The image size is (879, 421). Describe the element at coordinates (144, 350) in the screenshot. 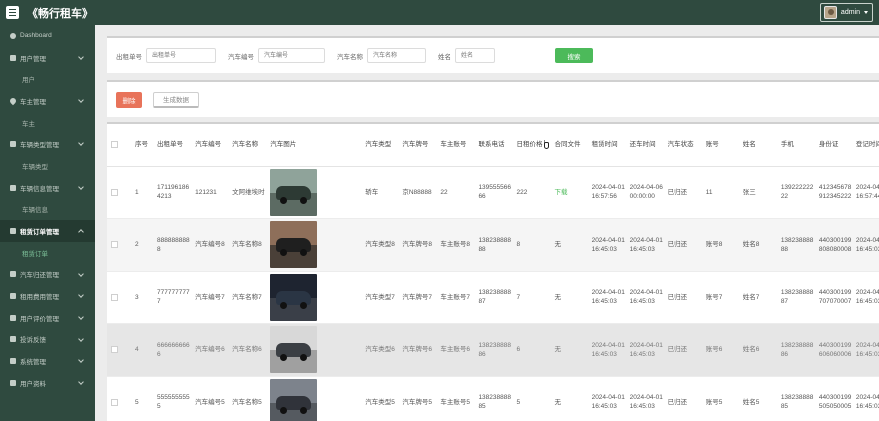

I see `cell-index: 4` at that location.